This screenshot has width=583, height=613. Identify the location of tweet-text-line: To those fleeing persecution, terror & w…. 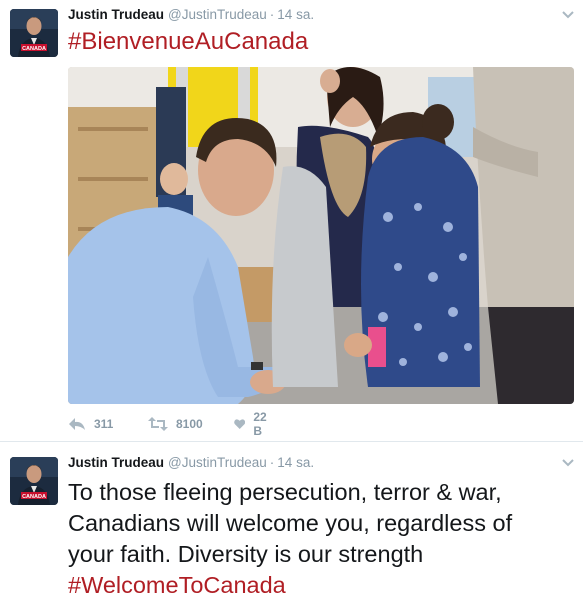
(285, 492).